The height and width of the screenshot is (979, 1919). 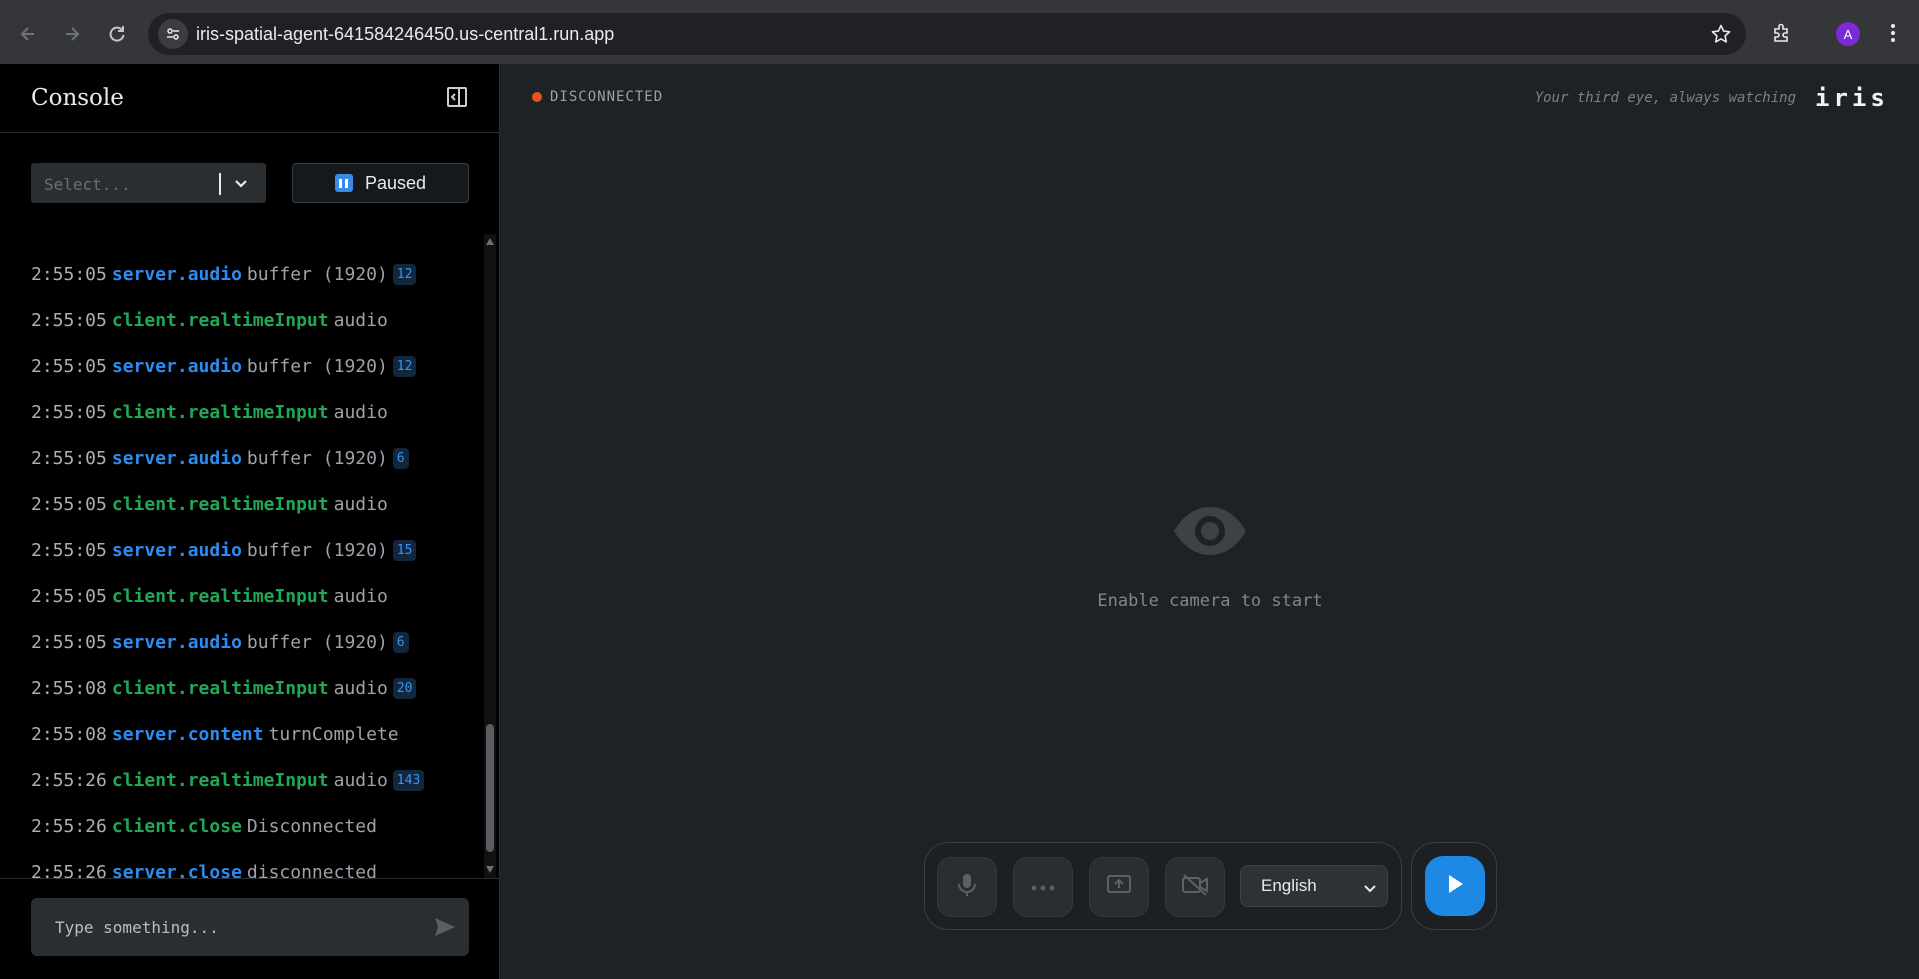 I want to click on scroll-down-arrow, so click(x=490, y=869).